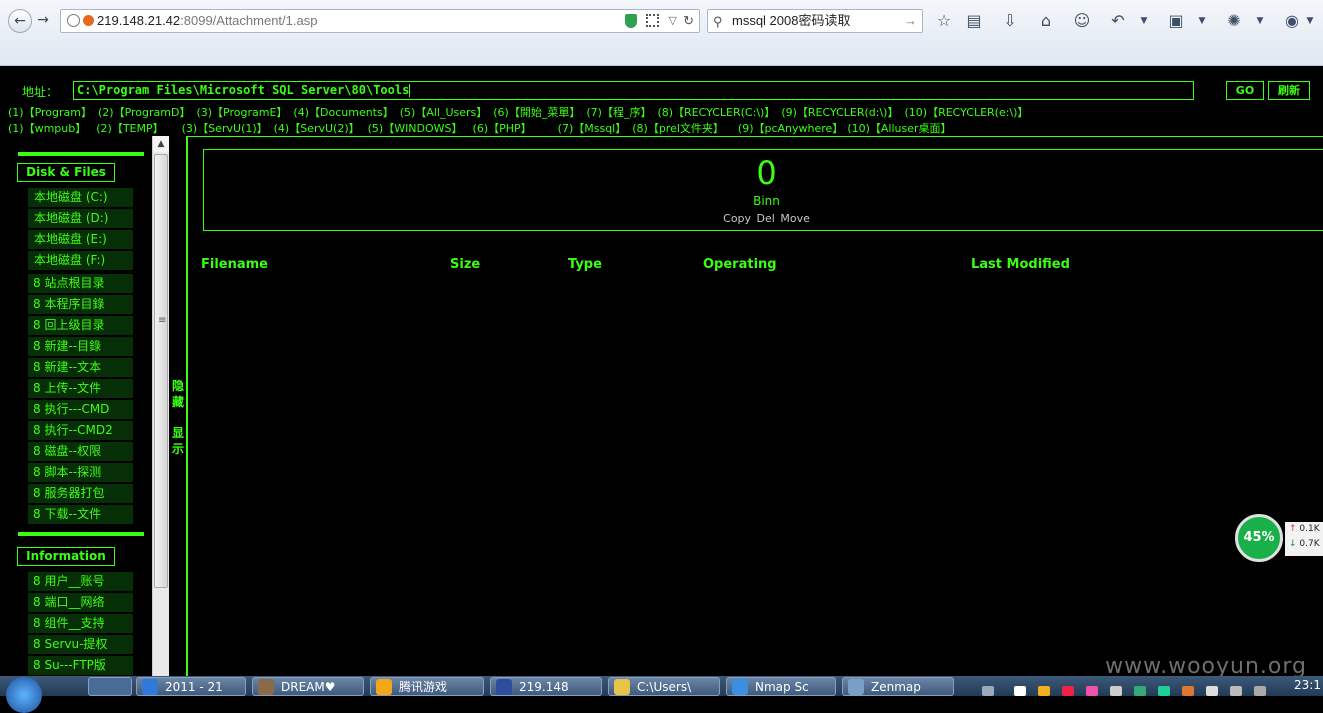  What do you see at coordinates (43, 21) in the screenshot?
I see `forward-button: →` at bounding box center [43, 21].